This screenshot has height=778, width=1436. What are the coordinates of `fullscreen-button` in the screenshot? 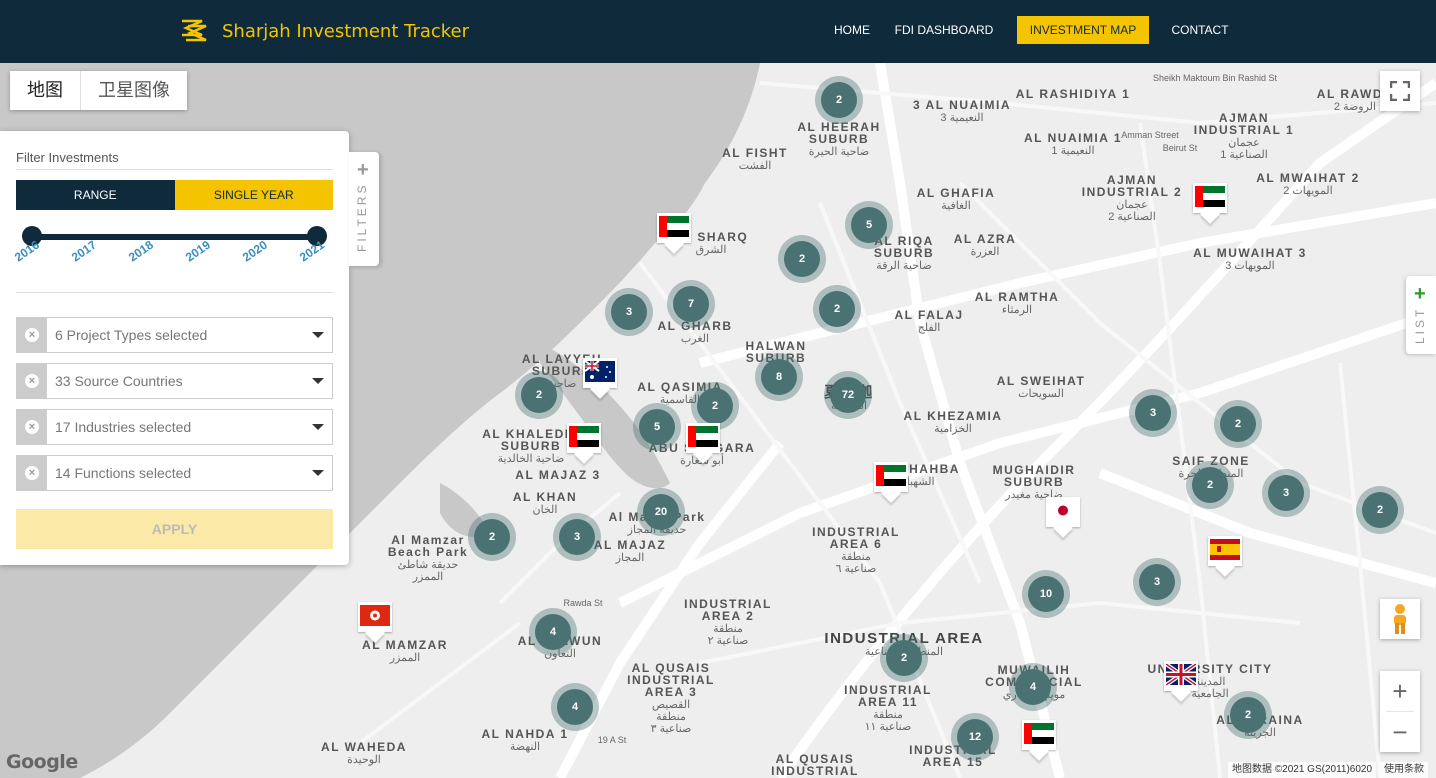 It's located at (1400, 91).